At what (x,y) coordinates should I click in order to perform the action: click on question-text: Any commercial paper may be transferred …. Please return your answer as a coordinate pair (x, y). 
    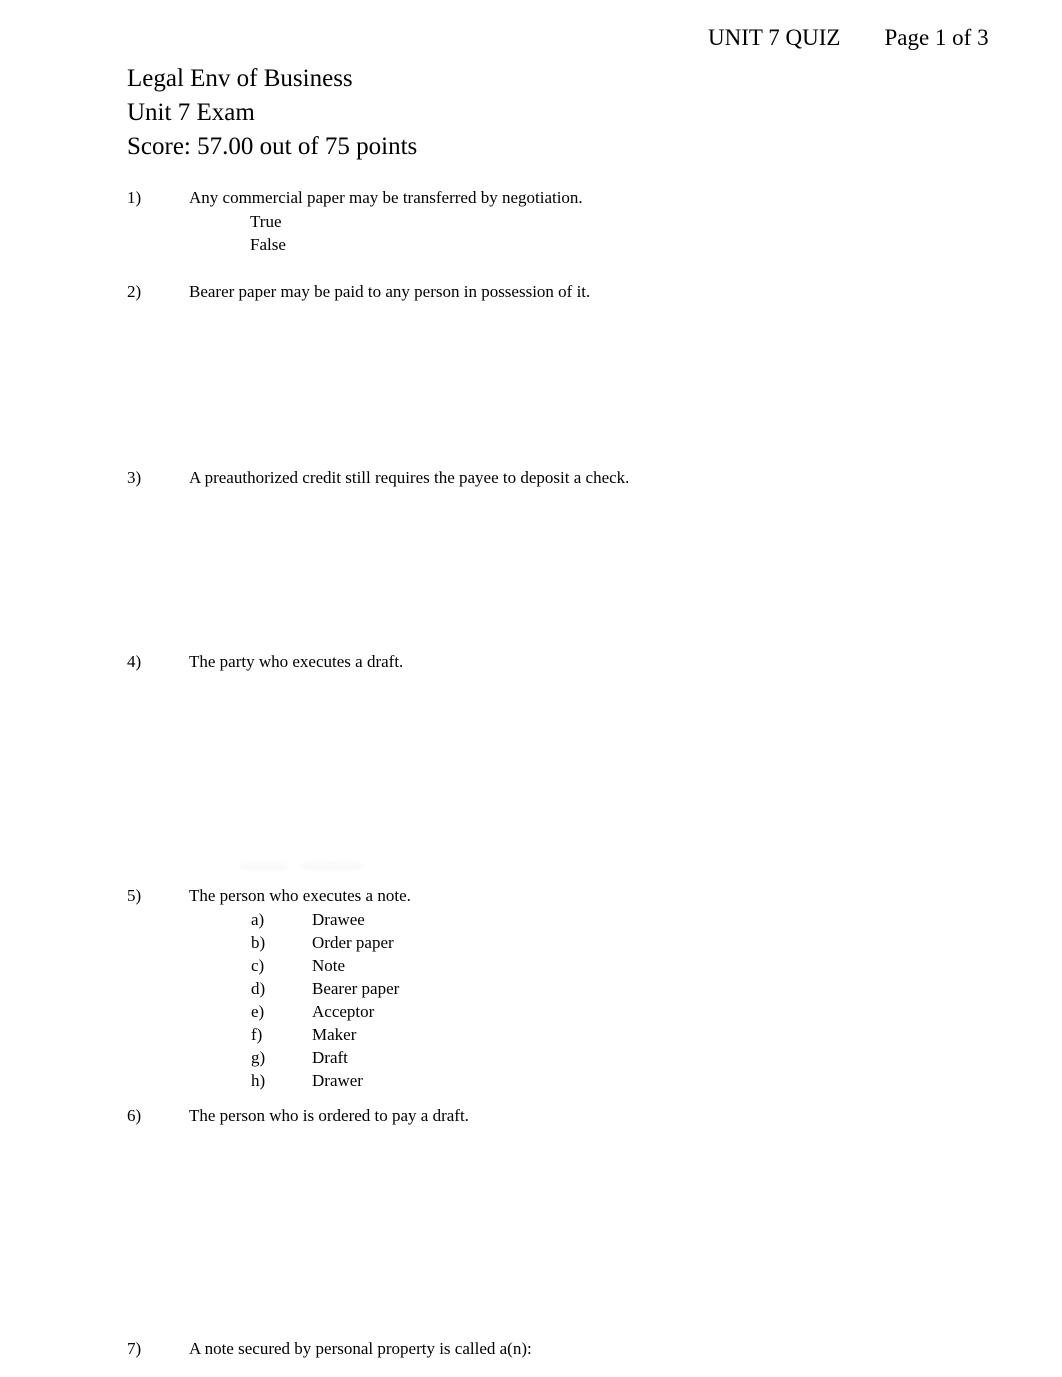
    Looking at the image, I should click on (386, 197).